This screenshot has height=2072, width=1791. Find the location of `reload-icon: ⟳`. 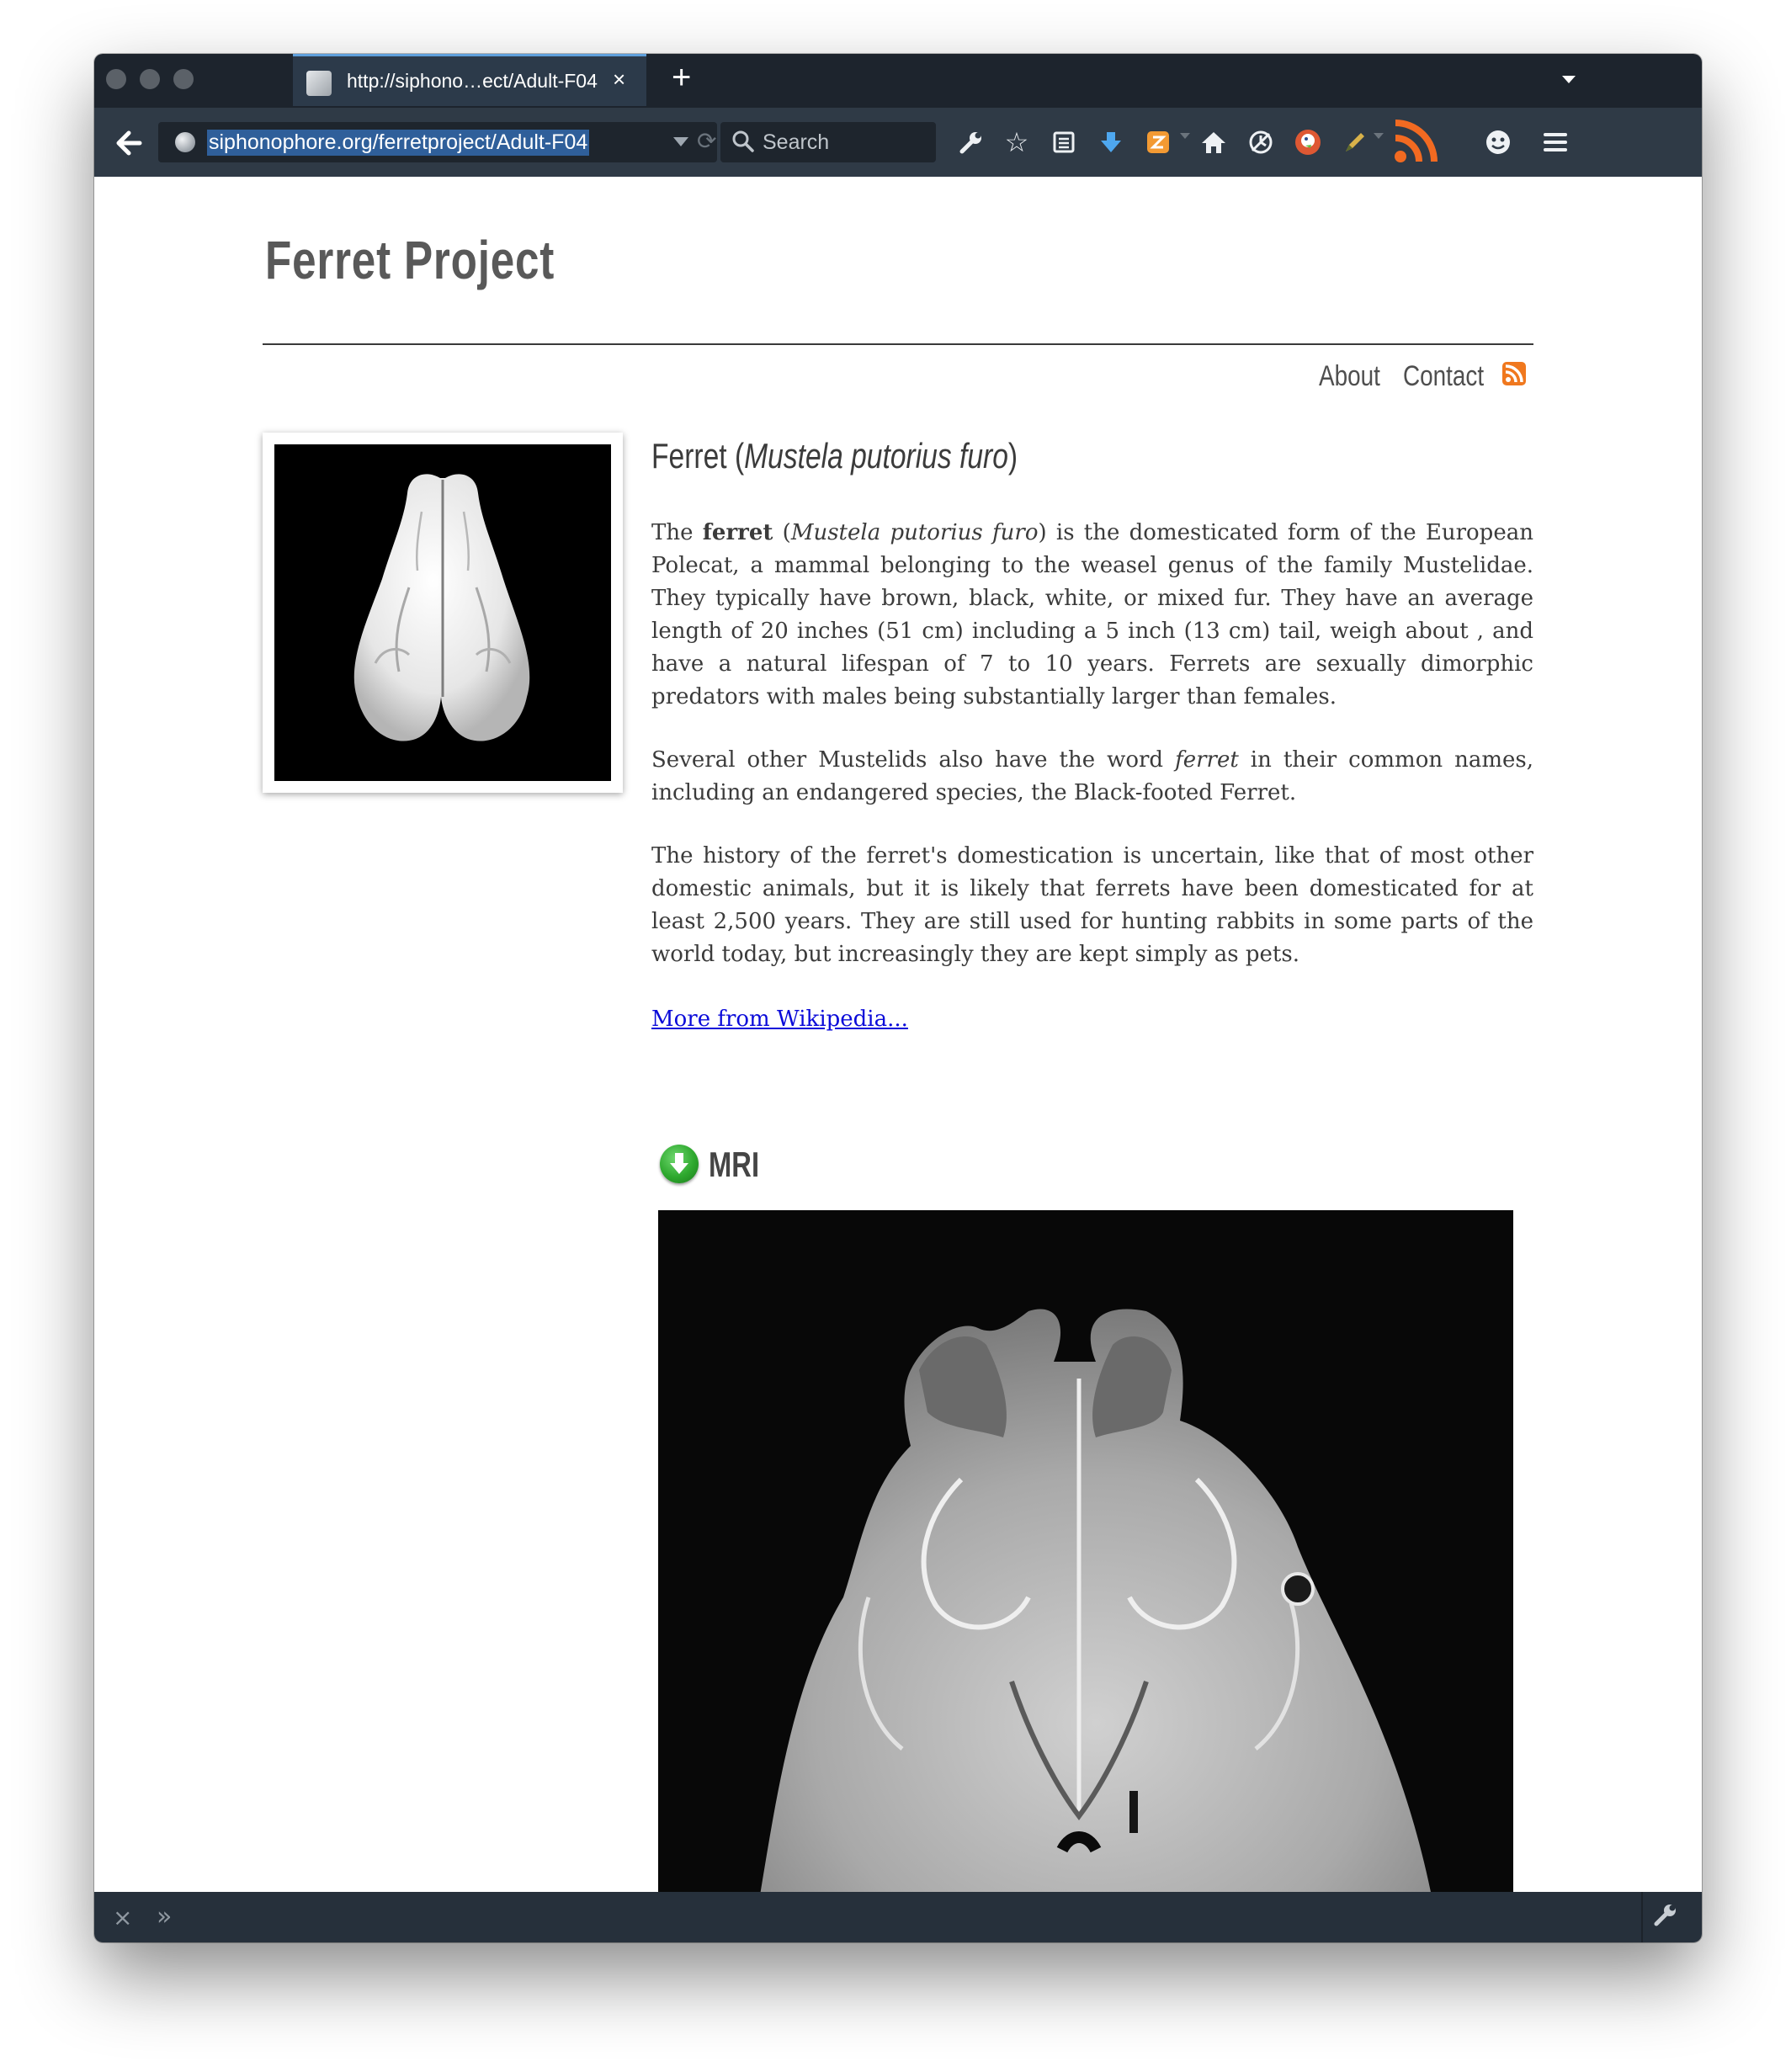

reload-icon: ⟳ is located at coordinates (707, 141).